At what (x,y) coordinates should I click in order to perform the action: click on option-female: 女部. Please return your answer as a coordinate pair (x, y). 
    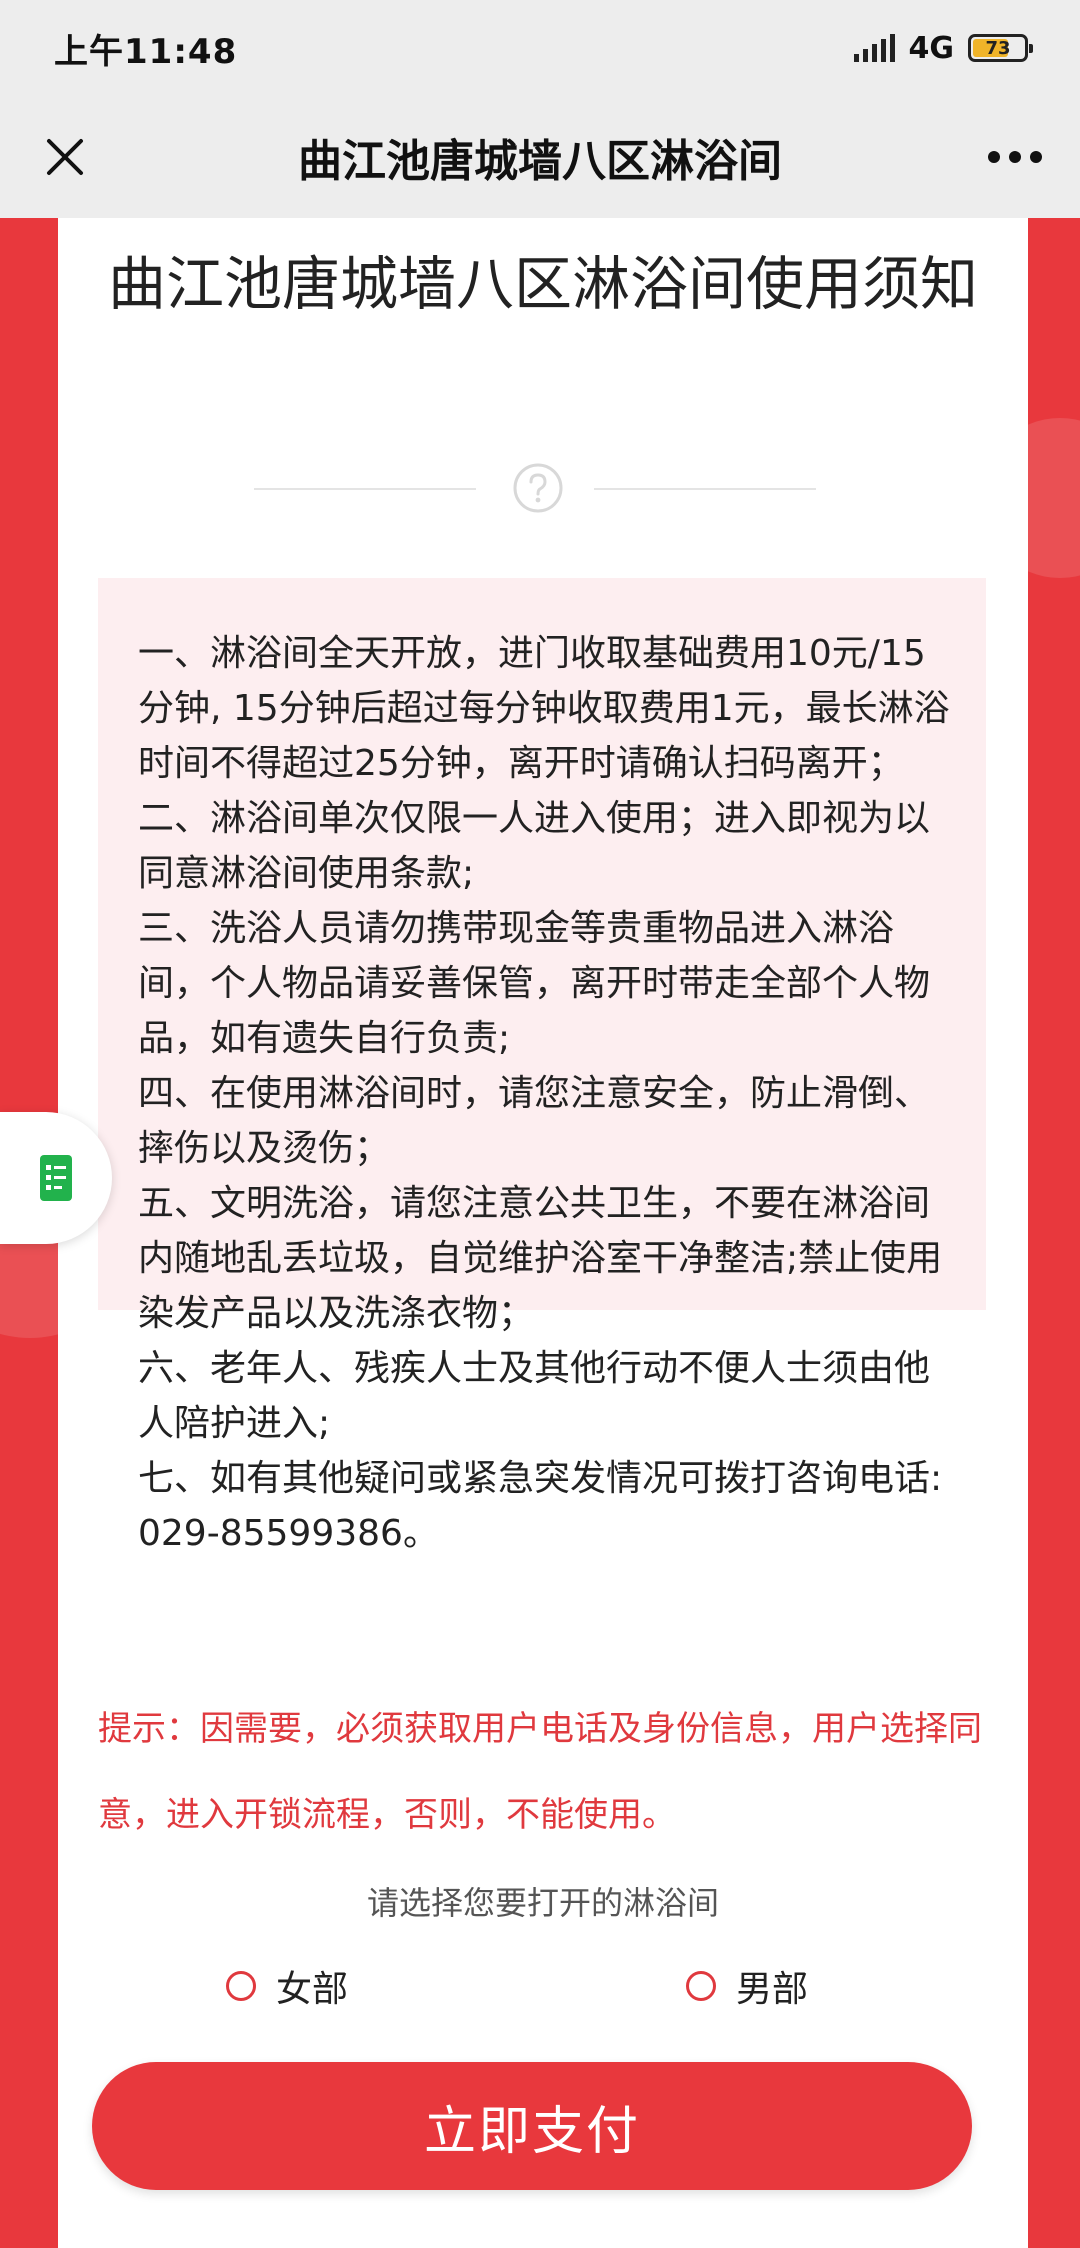
    Looking at the image, I should click on (287, 1986).